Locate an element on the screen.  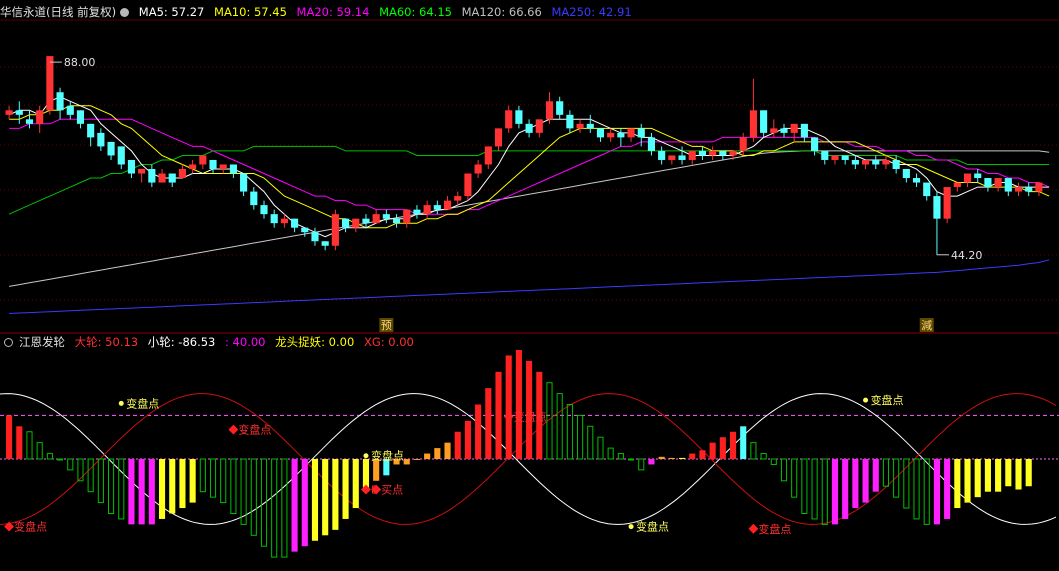
ma250-line is located at coordinates (529, 286).